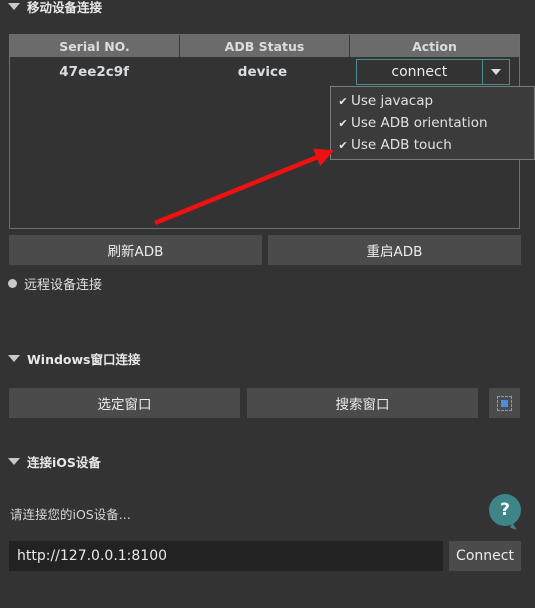 The width and height of the screenshot is (535, 608). What do you see at coordinates (12, 283) in the screenshot?
I see `circle-bullet-icon` at bounding box center [12, 283].